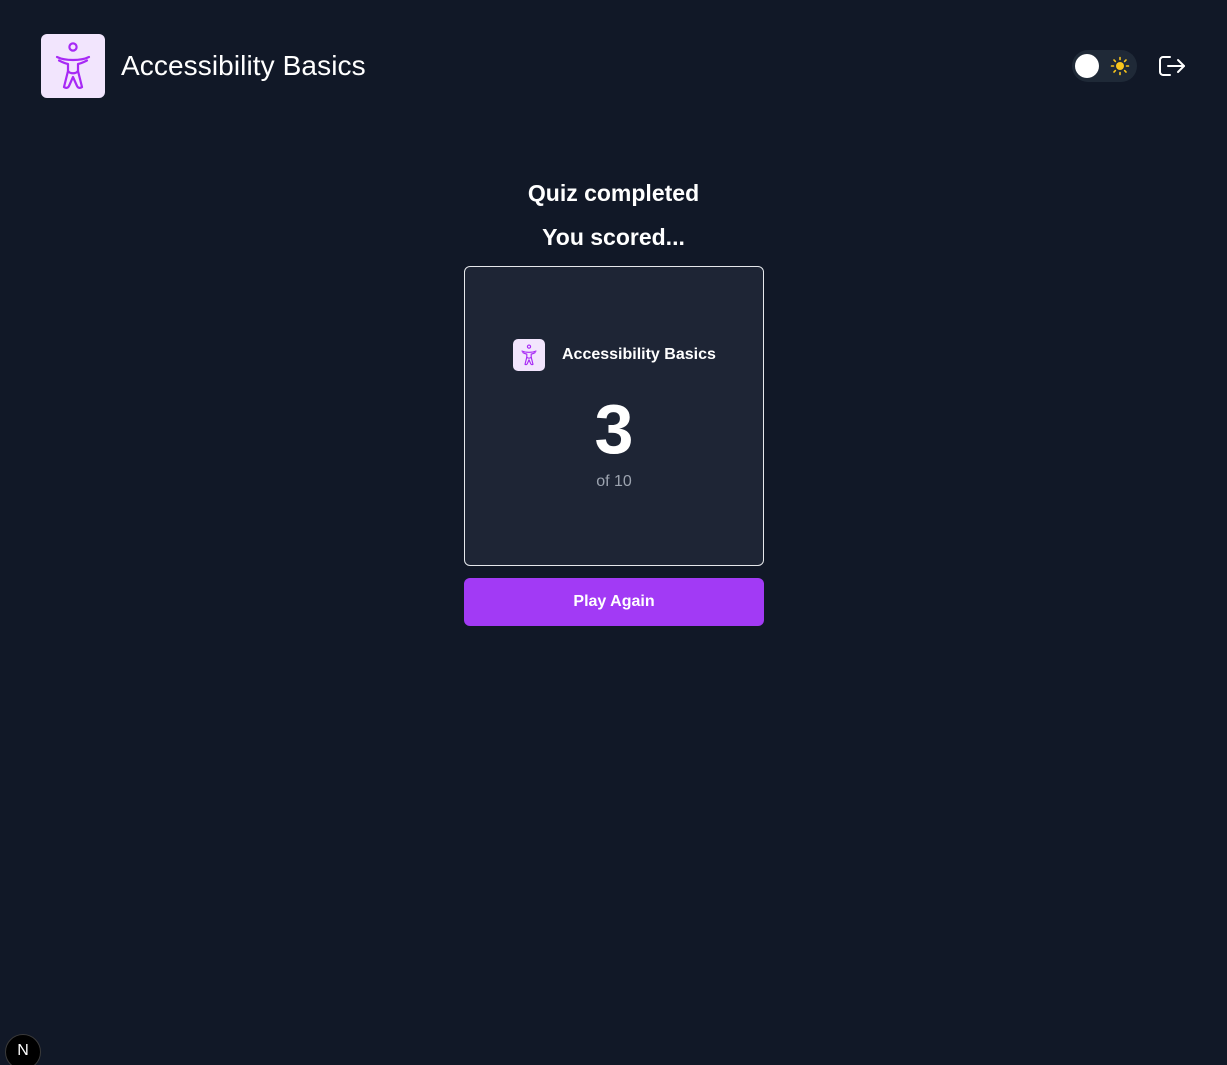  I want to click on dev-tools-badge: N, so click(23, 1049).